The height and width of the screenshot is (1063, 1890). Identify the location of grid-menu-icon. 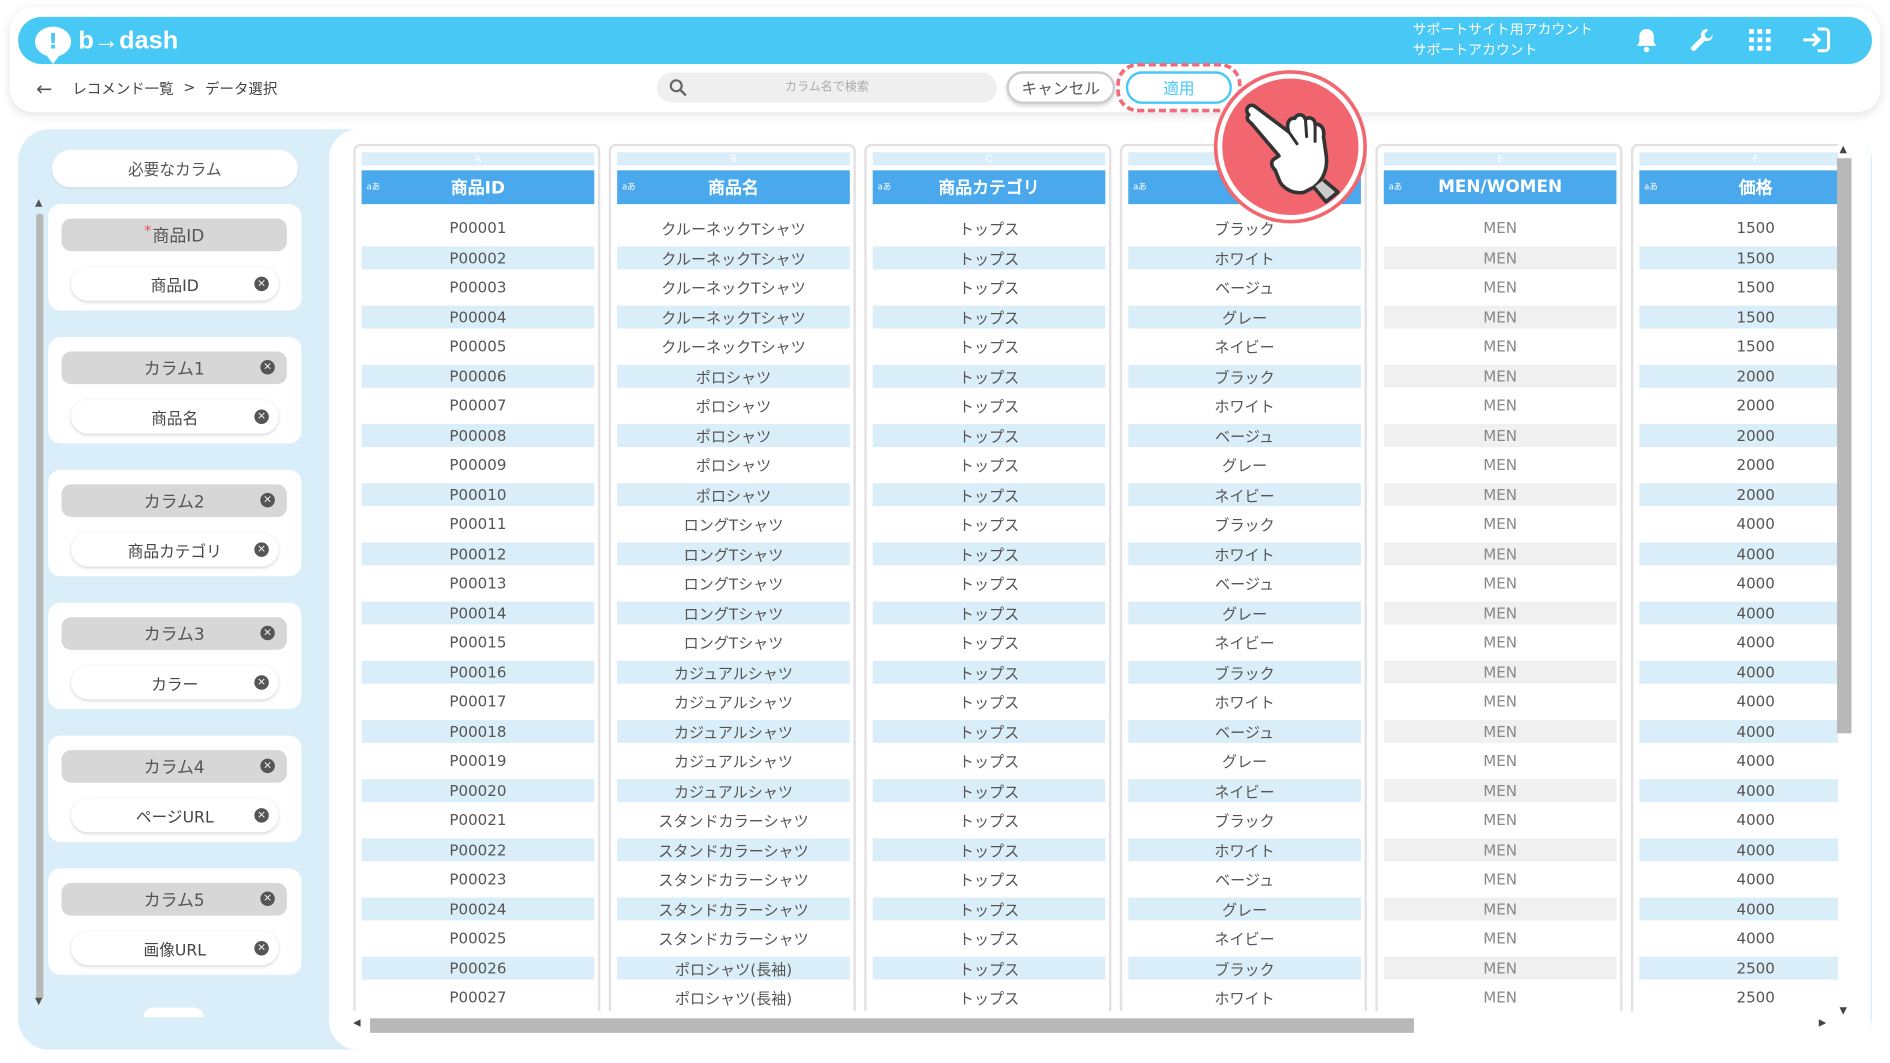
(1760, 40).